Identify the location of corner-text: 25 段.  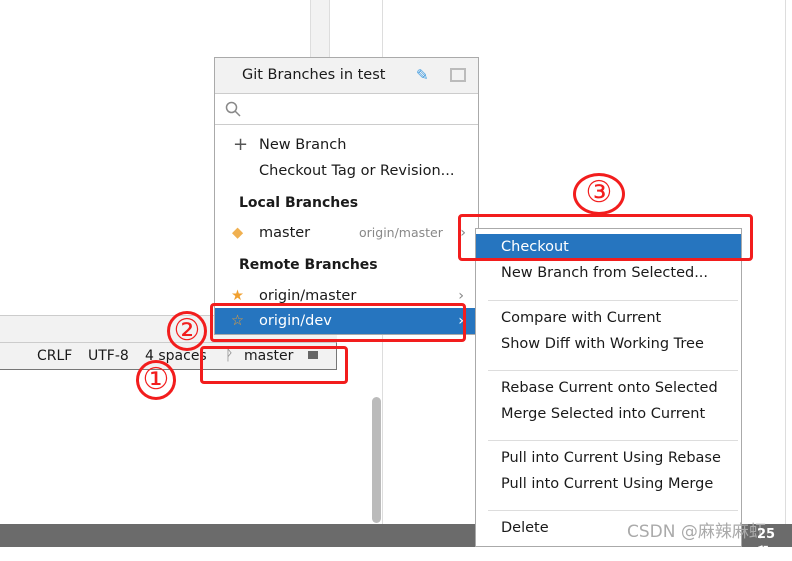
(766, 544).